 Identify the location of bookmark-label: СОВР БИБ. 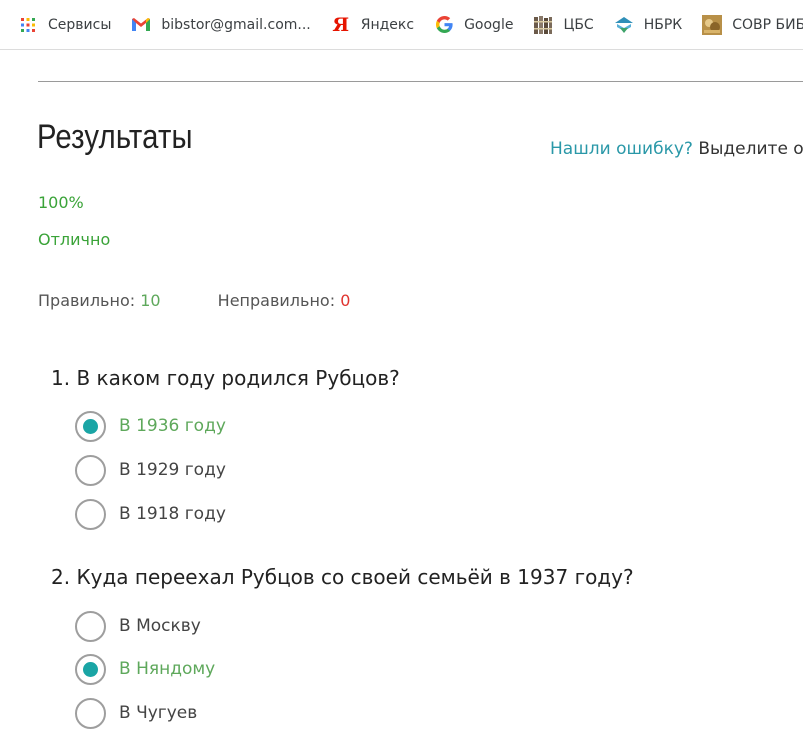
(767, 24).